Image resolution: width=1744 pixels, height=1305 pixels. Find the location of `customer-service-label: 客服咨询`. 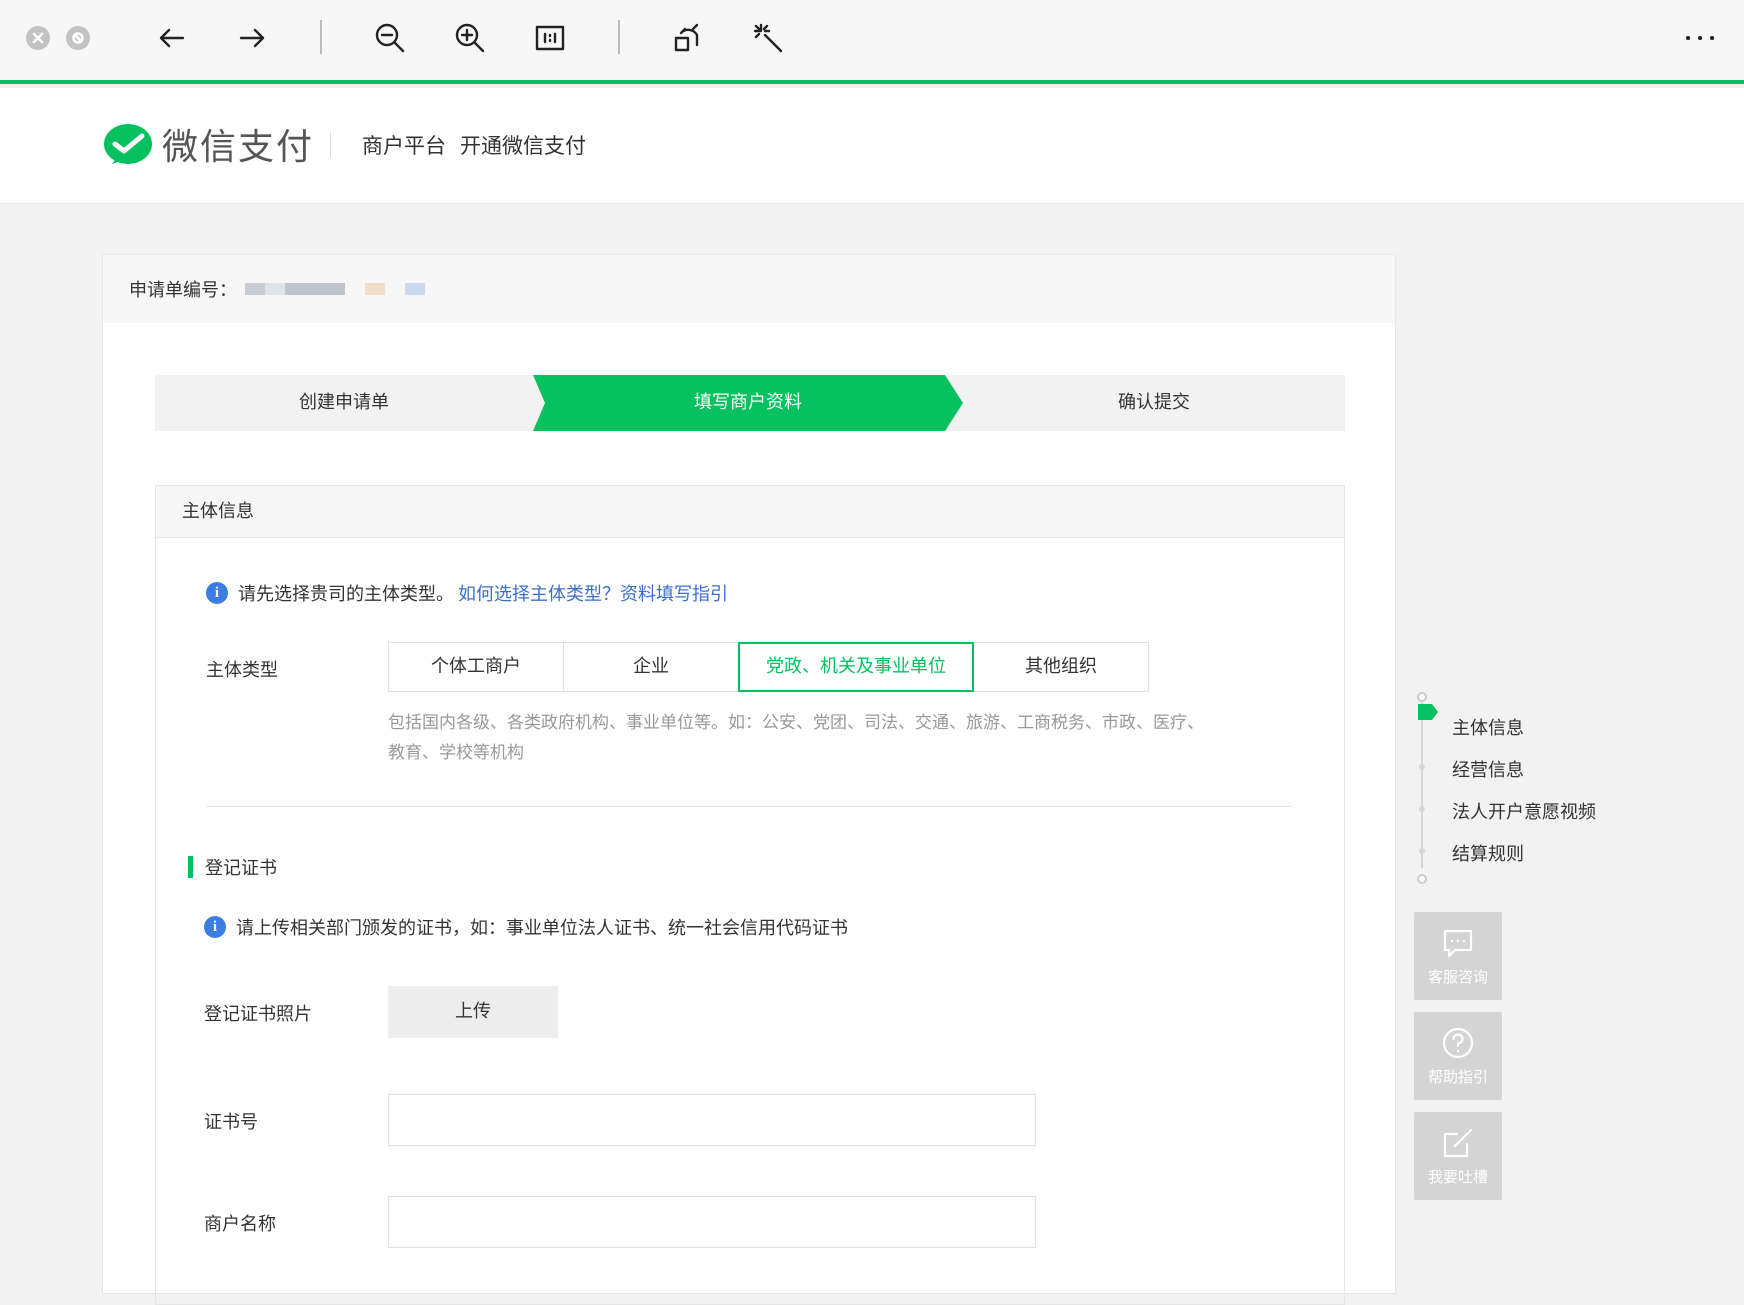

customer-service-label: 客服咨询 is located at coordinates (1457, 976).